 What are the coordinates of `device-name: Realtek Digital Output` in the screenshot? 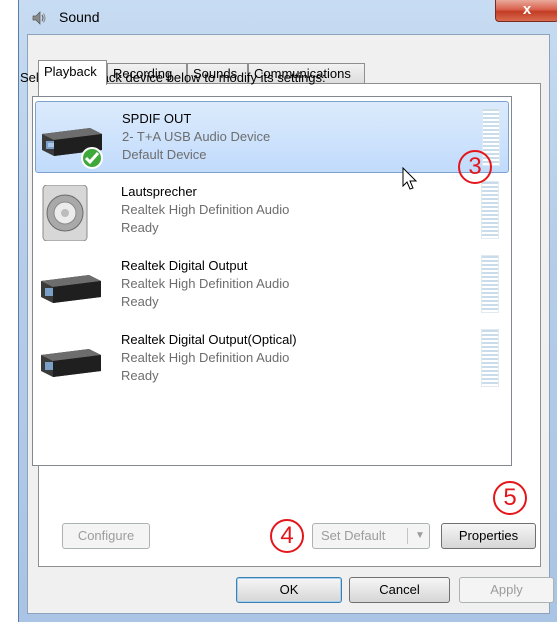 It's located at (184, 265).